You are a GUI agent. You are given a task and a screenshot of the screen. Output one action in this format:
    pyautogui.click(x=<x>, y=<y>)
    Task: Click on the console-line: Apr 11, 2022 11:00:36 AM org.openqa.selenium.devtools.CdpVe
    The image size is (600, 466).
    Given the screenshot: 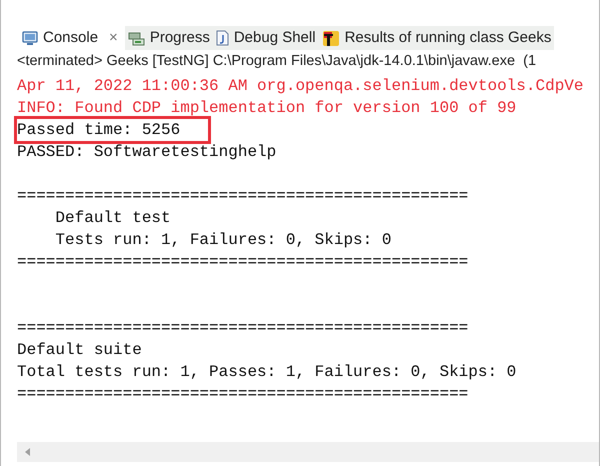 What is the action you would take?
    pyautogui.click(x=300, y=86)
    